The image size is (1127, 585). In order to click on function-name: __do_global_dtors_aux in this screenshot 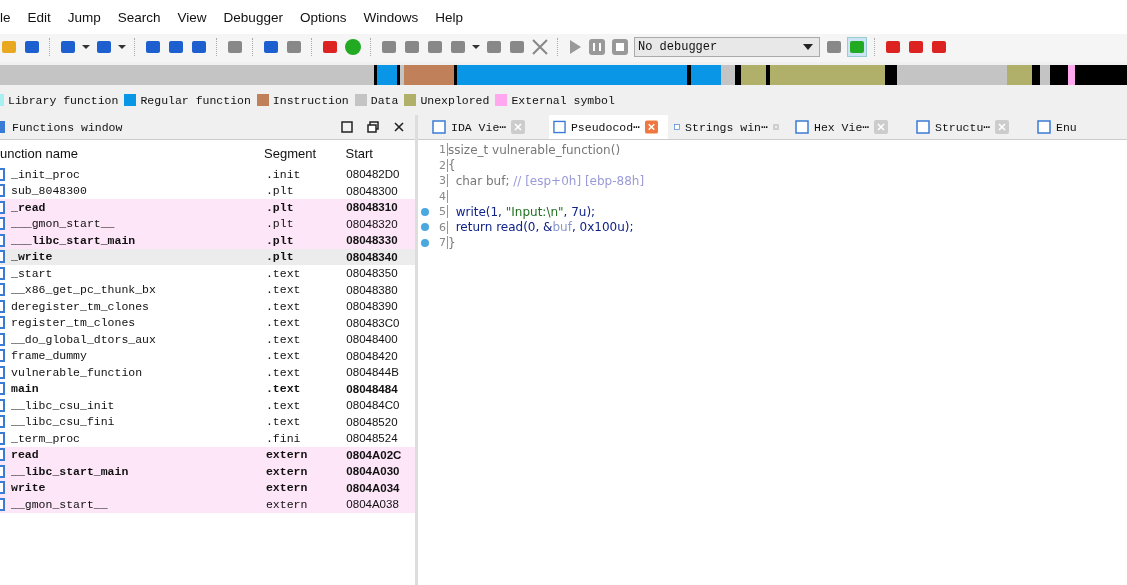, I will do `click(83, 339)`.